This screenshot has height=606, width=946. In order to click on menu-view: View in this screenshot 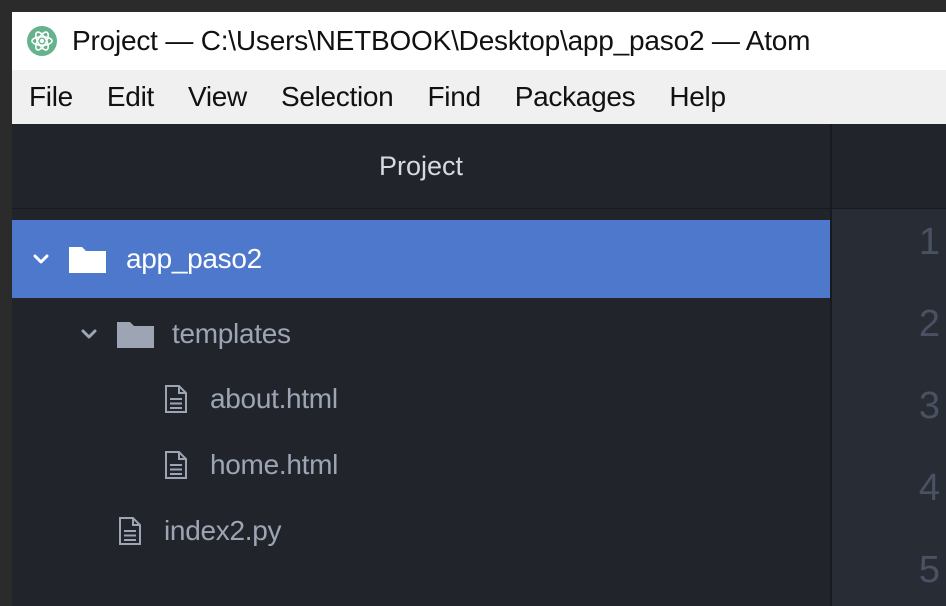, I will do `click(217, 97)`.